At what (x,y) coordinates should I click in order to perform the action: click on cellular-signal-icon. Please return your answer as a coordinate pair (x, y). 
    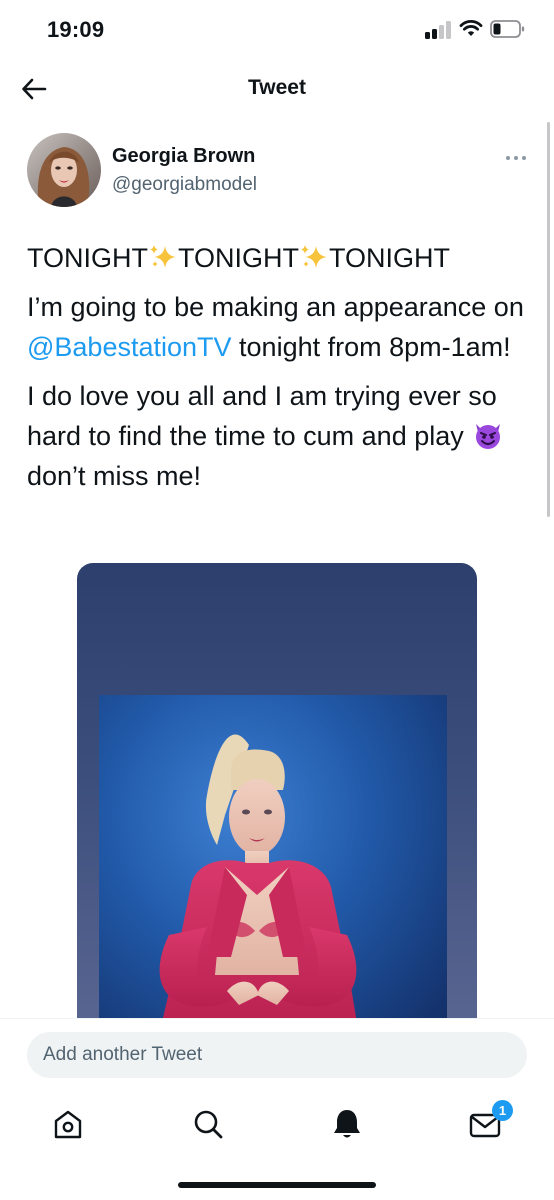
    Looking at the image, I should click on (440, 29).